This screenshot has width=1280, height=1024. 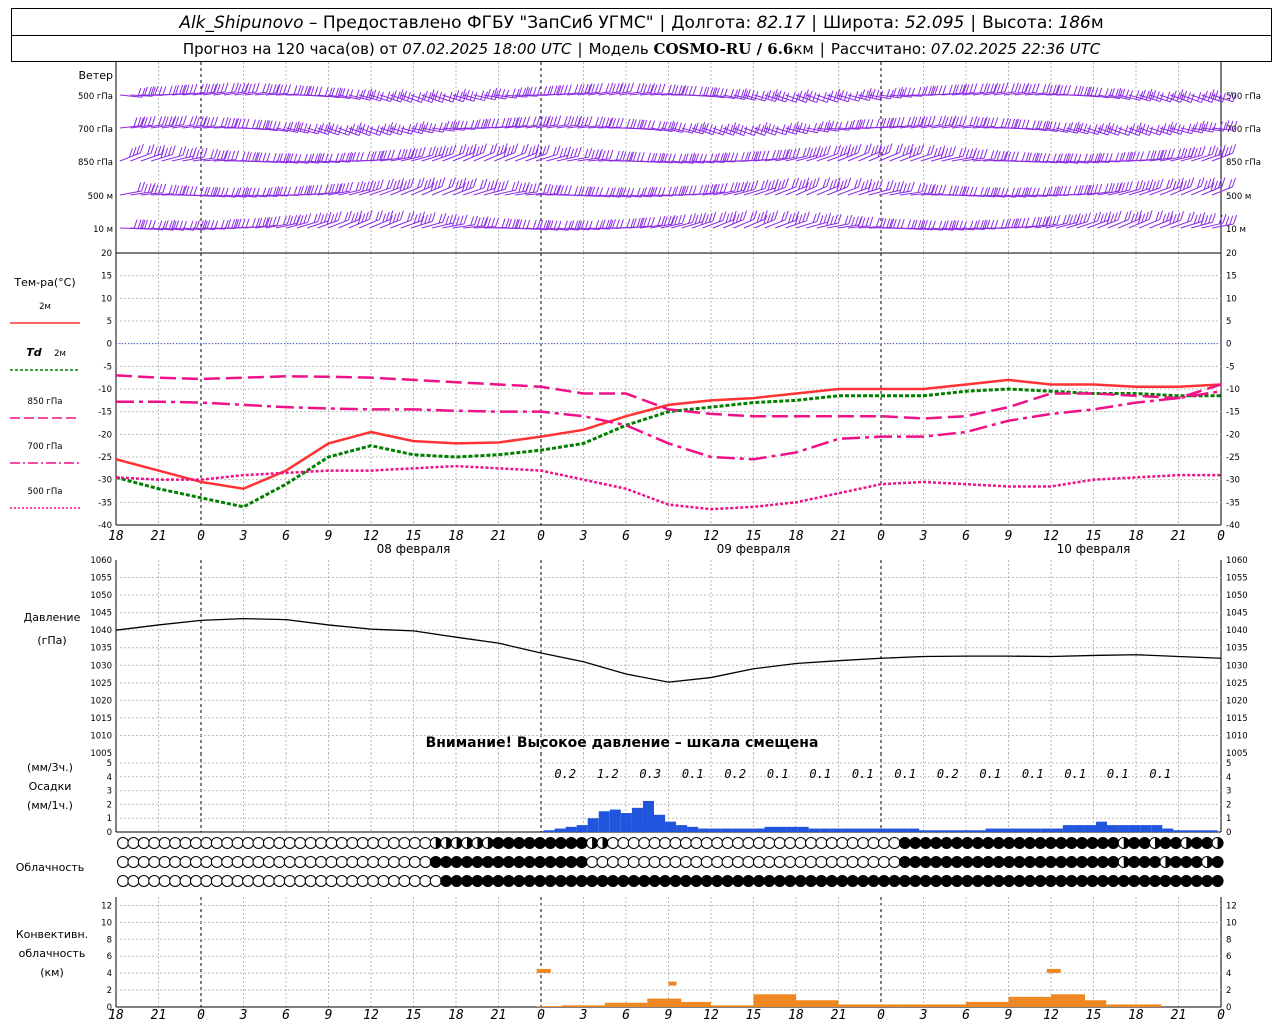 I want to click on pressure-ytick-right: 1060, so click(x=1237, y=561).